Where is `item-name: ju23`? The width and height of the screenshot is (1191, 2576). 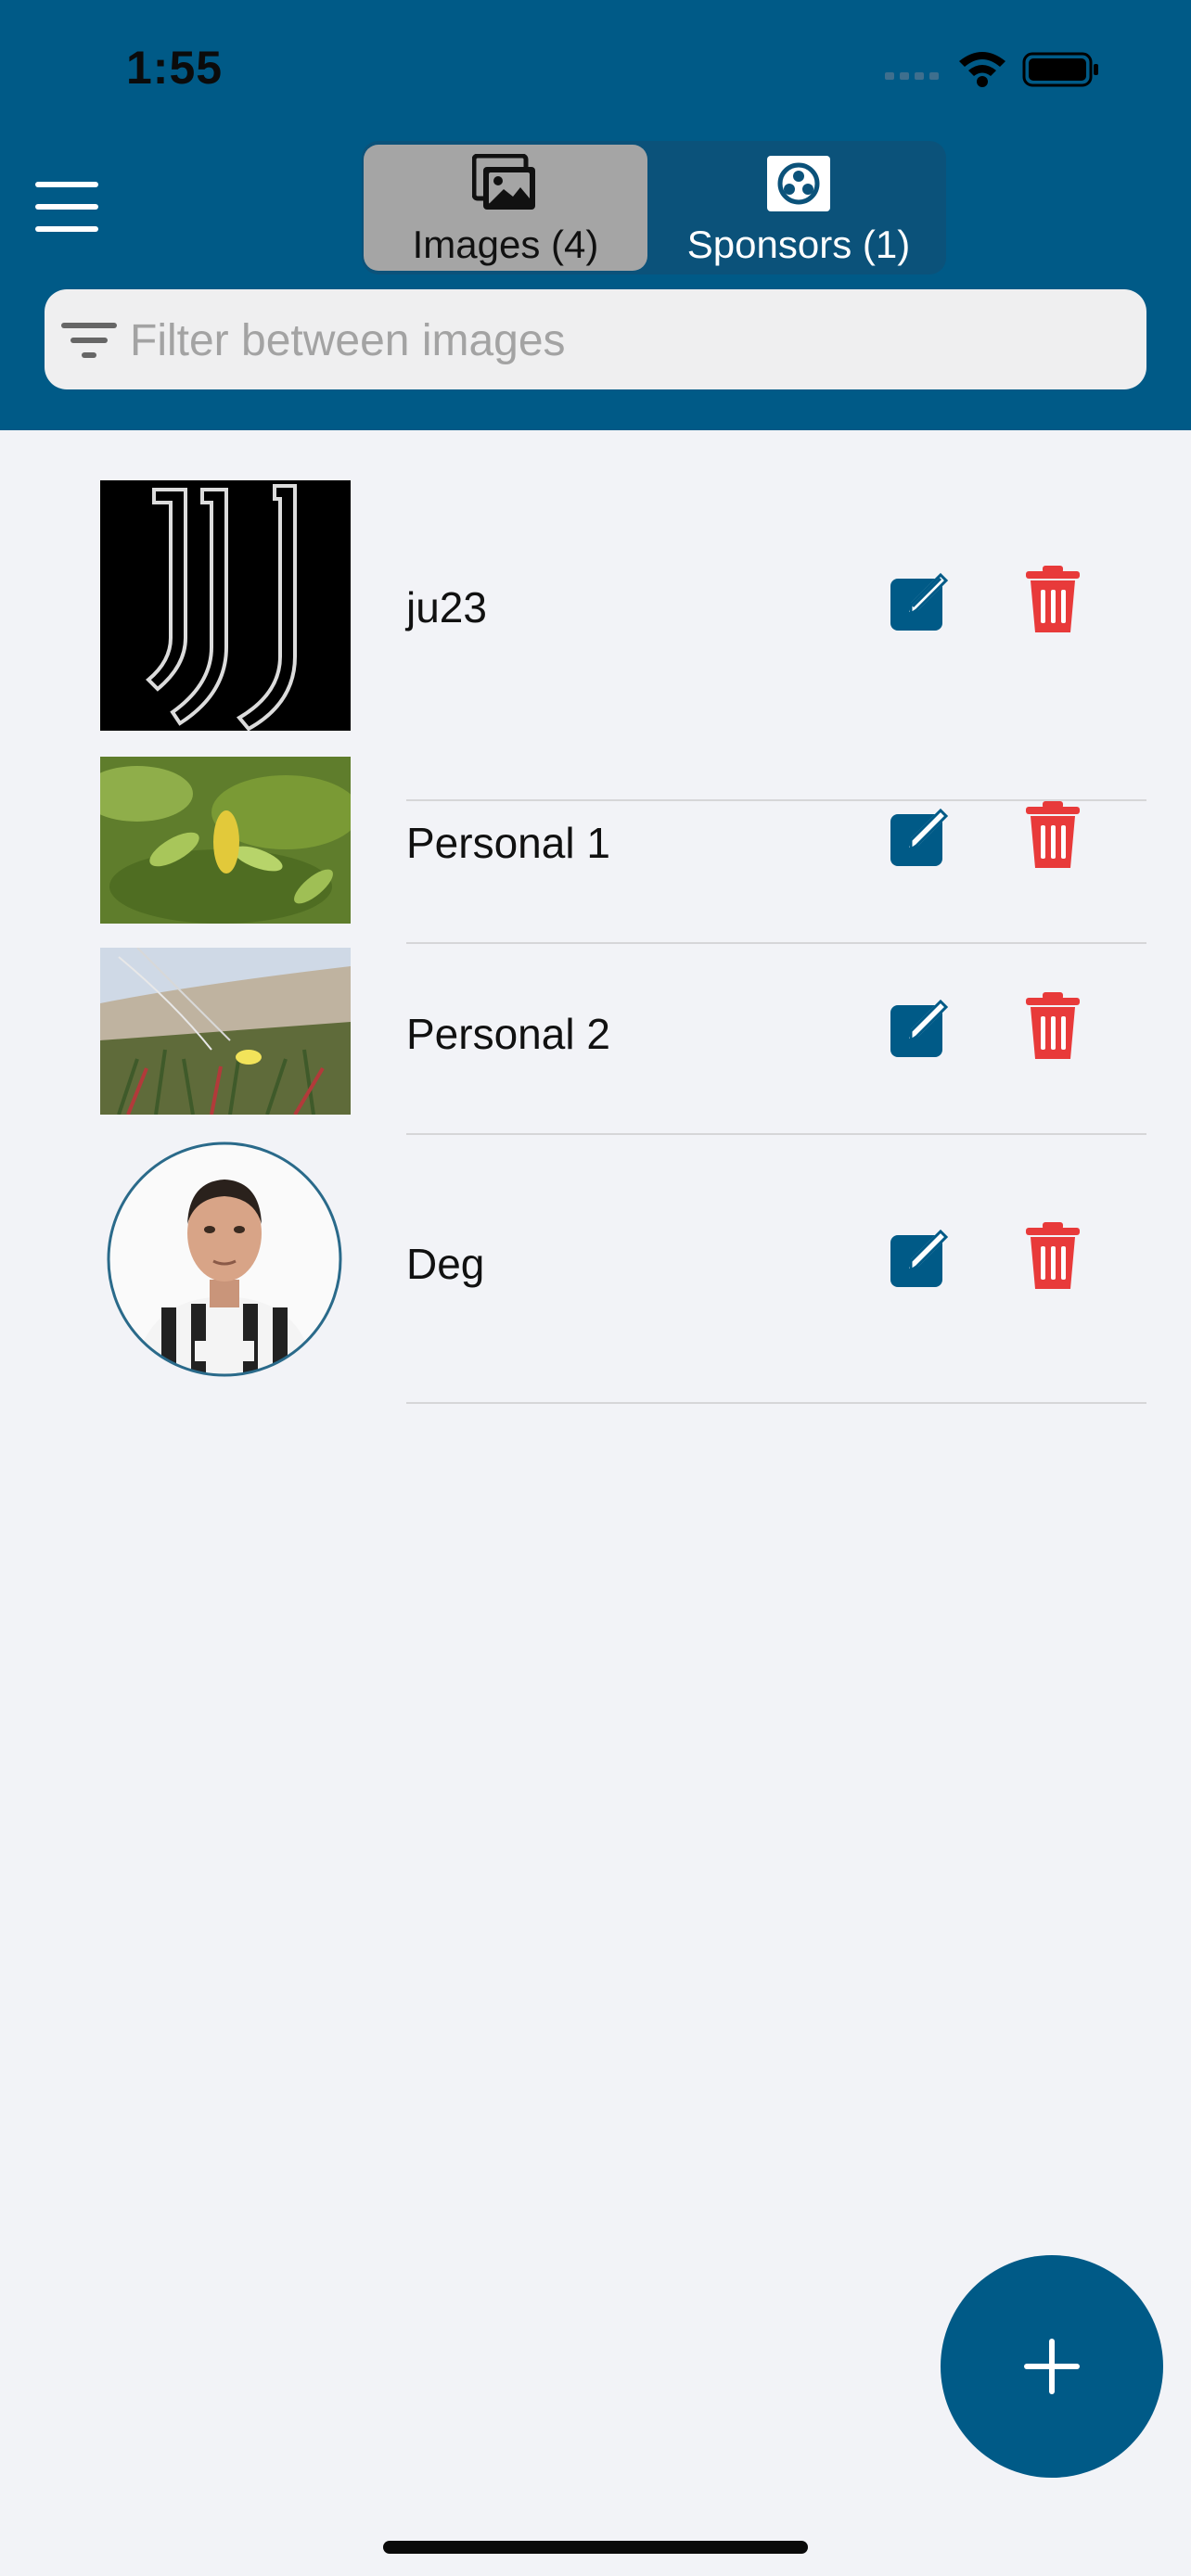
item-name: ju23 is located at coordinates (446, 607).